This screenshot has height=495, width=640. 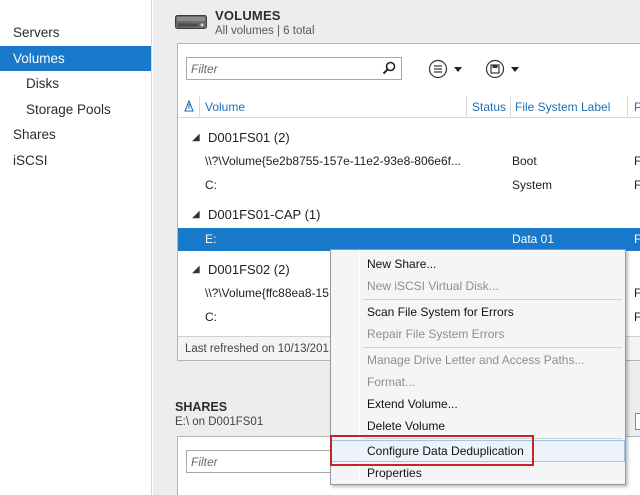 I want to click on sidebar-item-iscsi: iSCSI, so click(x=75, y=161).